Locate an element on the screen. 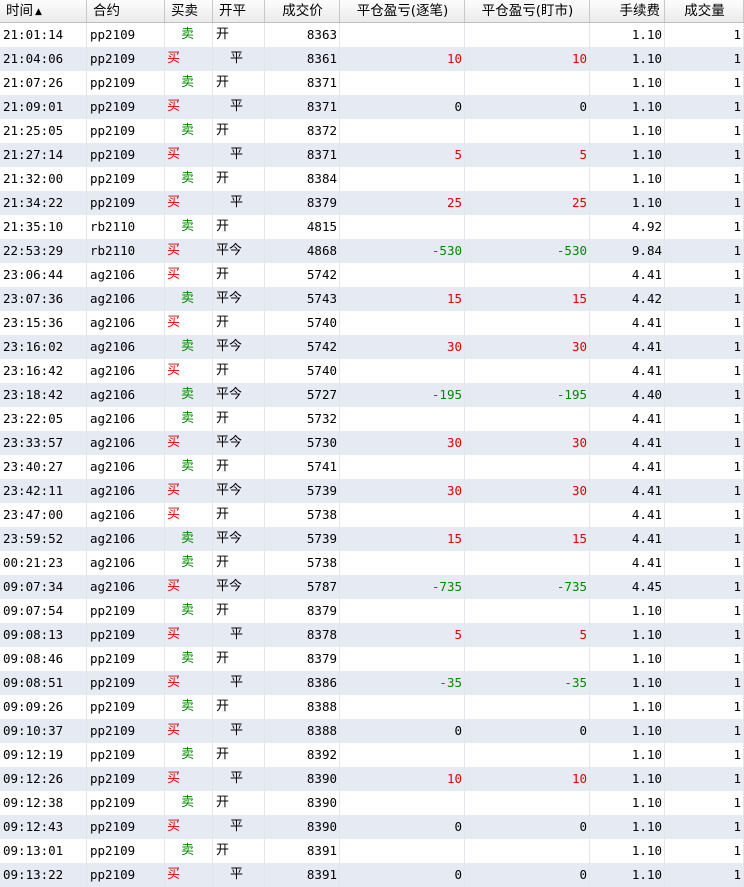 The width and height of the screenshot is (744, 887). trade-pnl-by-trade: 0 is located at coordinates (402, 731).